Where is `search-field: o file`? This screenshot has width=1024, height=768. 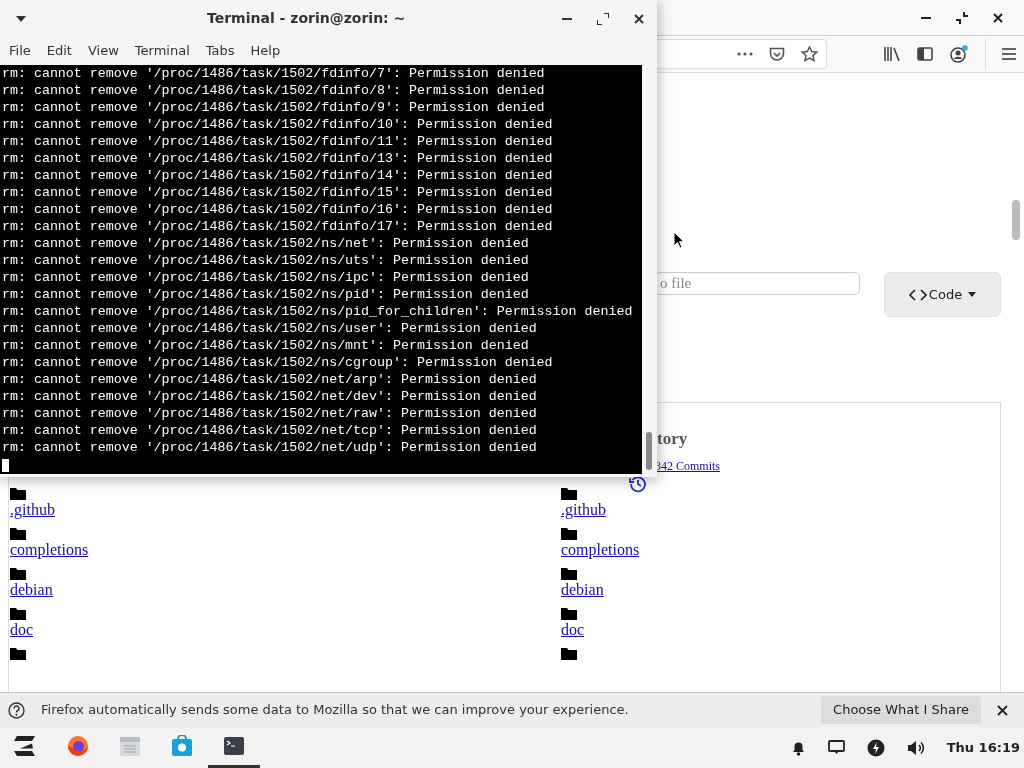 search-field: o file is located at coordinates (757, 283).